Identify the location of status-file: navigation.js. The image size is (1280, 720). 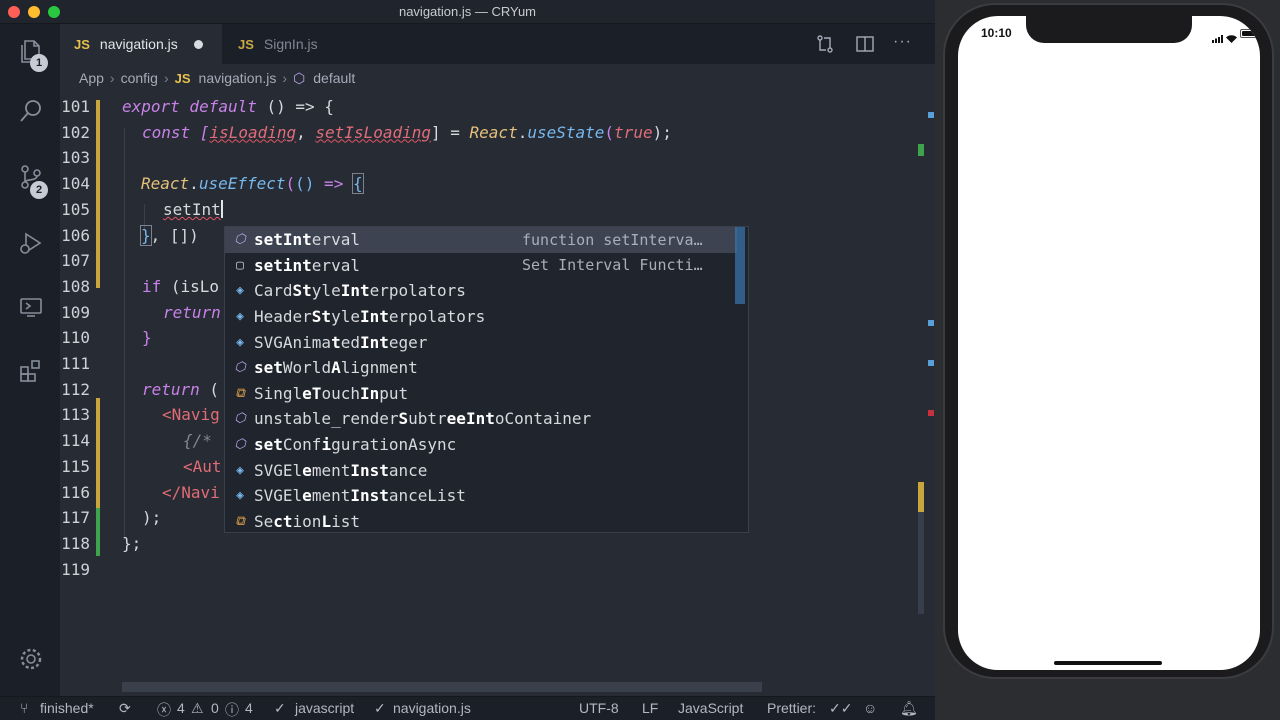
(432, 708).